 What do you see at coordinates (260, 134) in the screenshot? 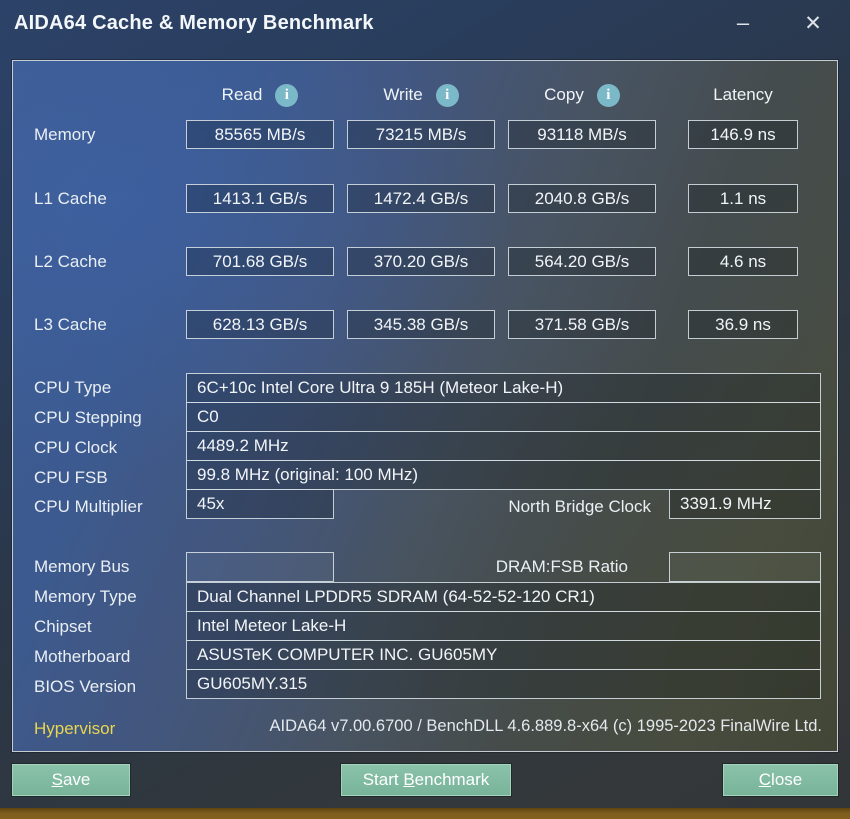
I see `memory-read-value: 85565 MB/s` at bounding box center [260, 134].